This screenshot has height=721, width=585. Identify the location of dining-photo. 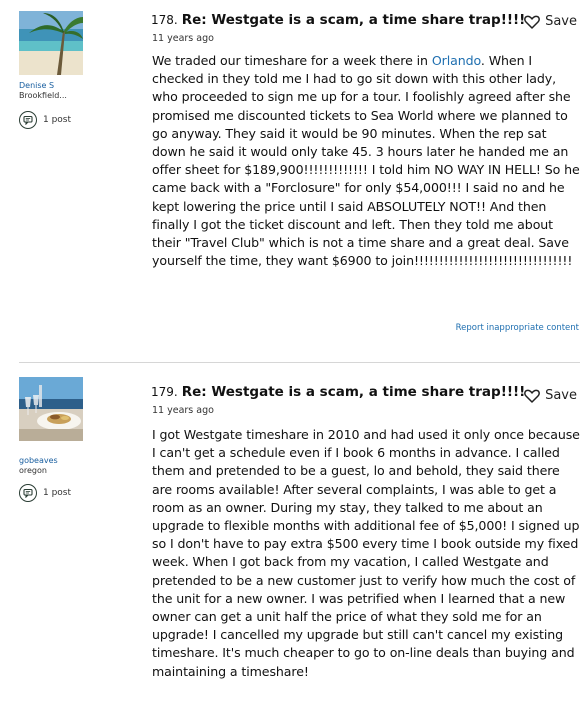
(51, 409).